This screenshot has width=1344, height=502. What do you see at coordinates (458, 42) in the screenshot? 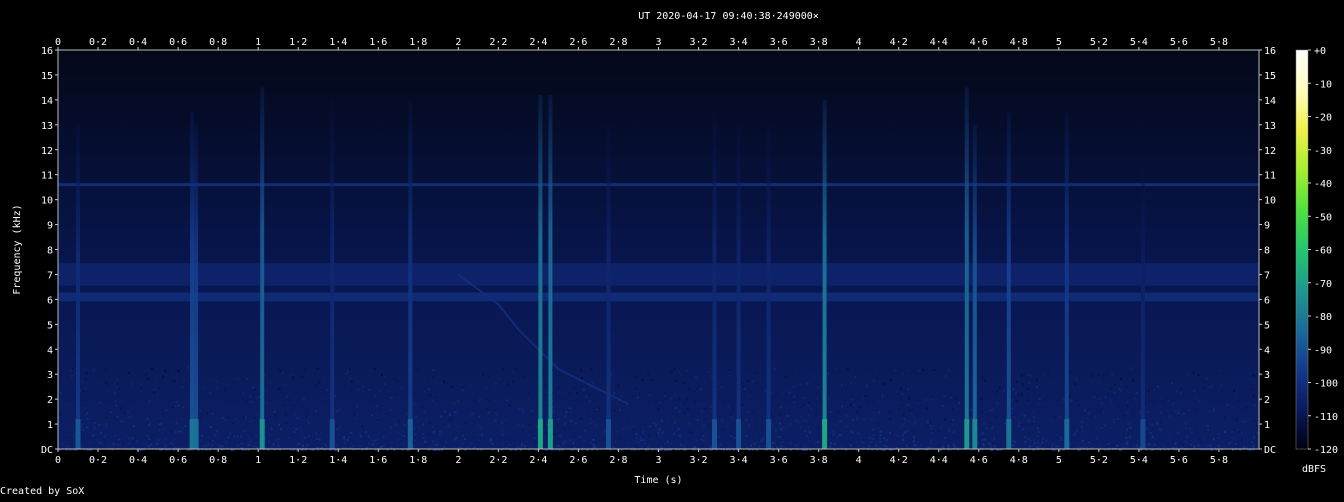
I see `x-tick-label-top: 2` at bounding box center [458, 42].